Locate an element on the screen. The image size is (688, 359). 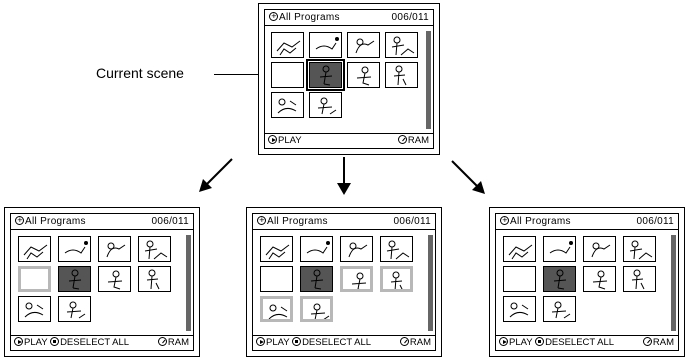
arrow-down-left-icon is located at coordinates (216, 175).